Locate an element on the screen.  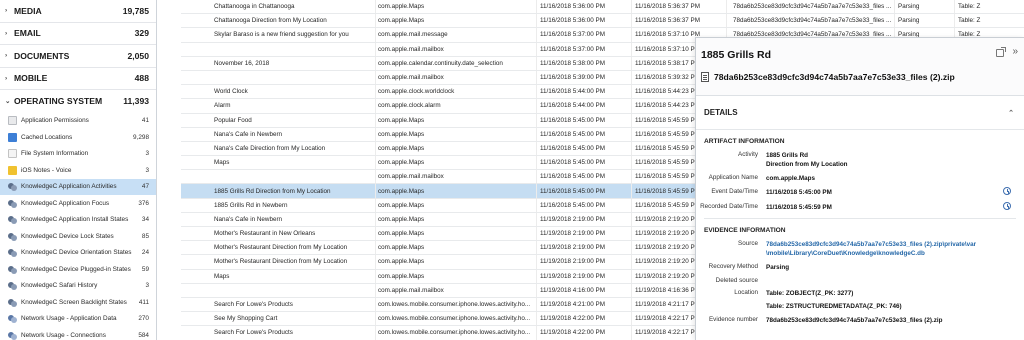
chevron-up-icon: ⌃ is located at coordinates (1011, 113).